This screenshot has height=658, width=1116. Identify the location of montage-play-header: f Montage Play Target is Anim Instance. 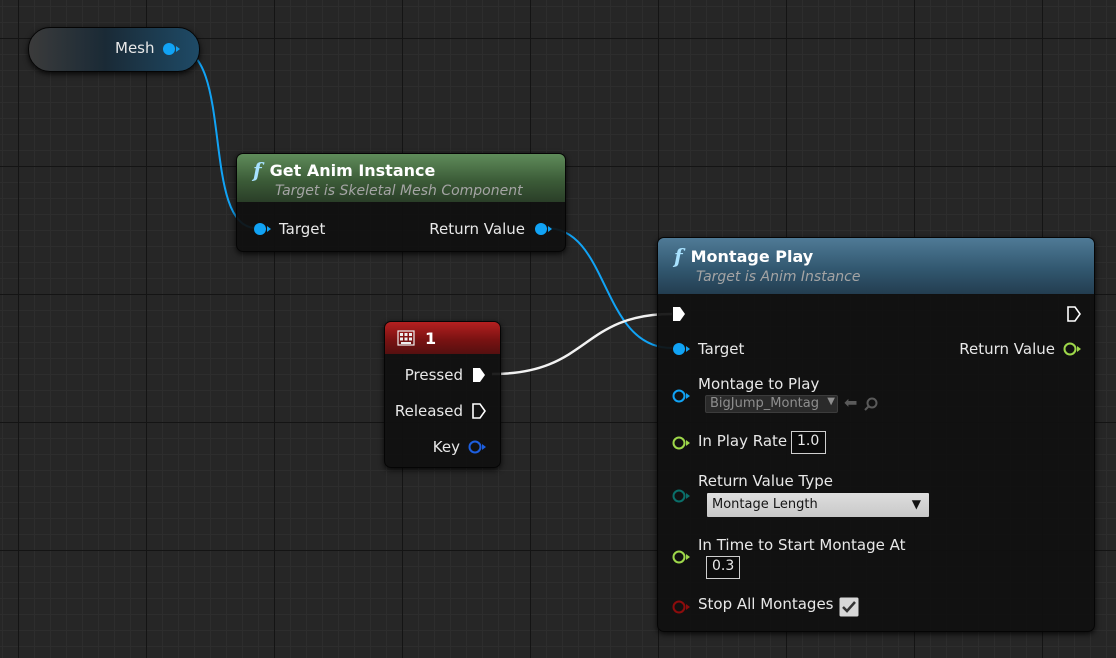
(876, 266).